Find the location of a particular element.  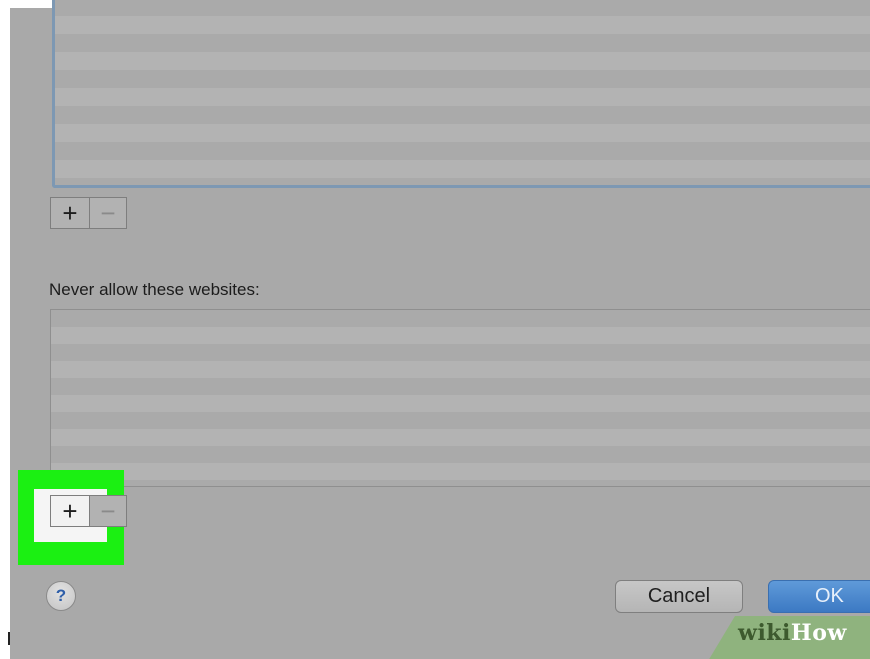

watermark-how: How is located at coordinates (818, 633).